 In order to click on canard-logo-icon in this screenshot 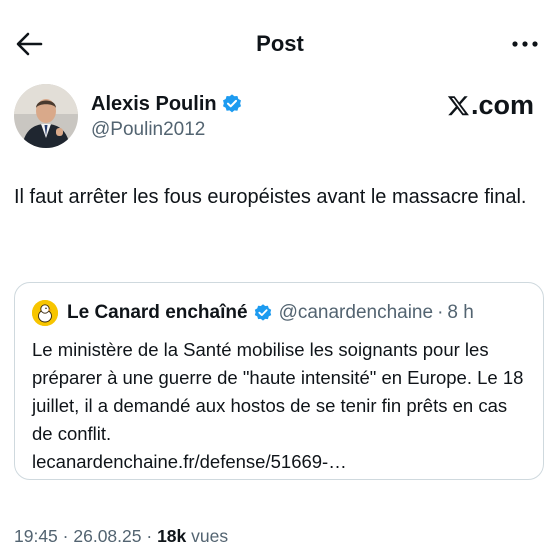, I will do `click(45, 313)`.